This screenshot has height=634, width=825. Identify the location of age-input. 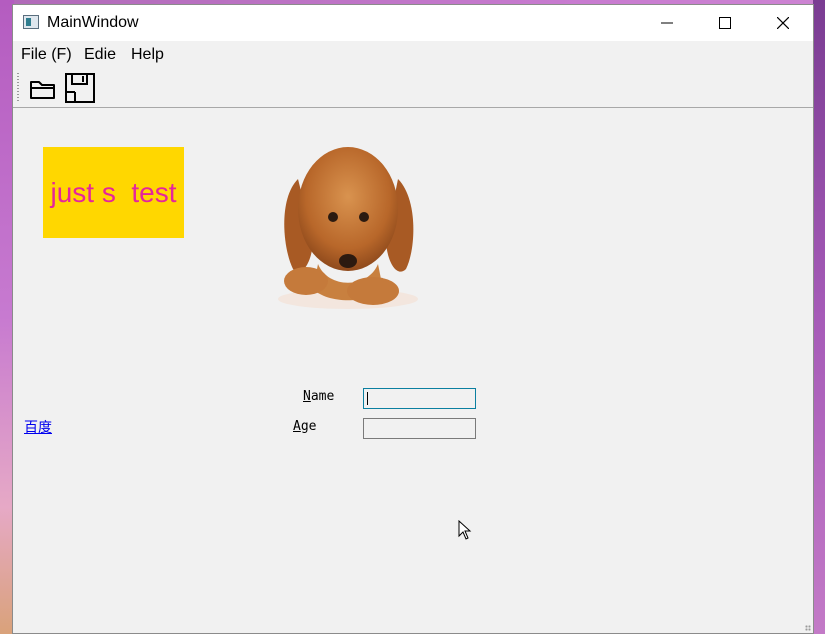
(419, 428).